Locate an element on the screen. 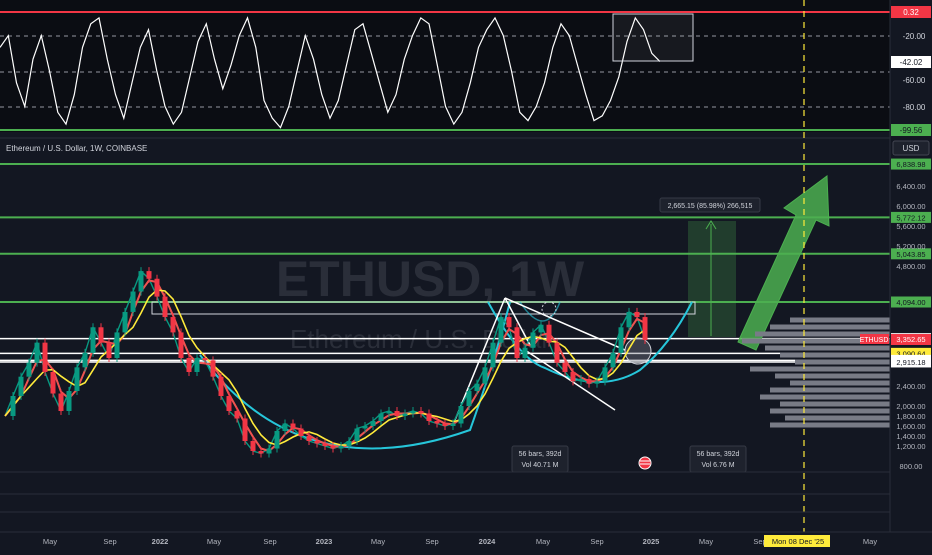 The height and width of the screenshot is (555, 932). range-label-2-vol: Vol 6.76 M is located at coordinates (717, 465).